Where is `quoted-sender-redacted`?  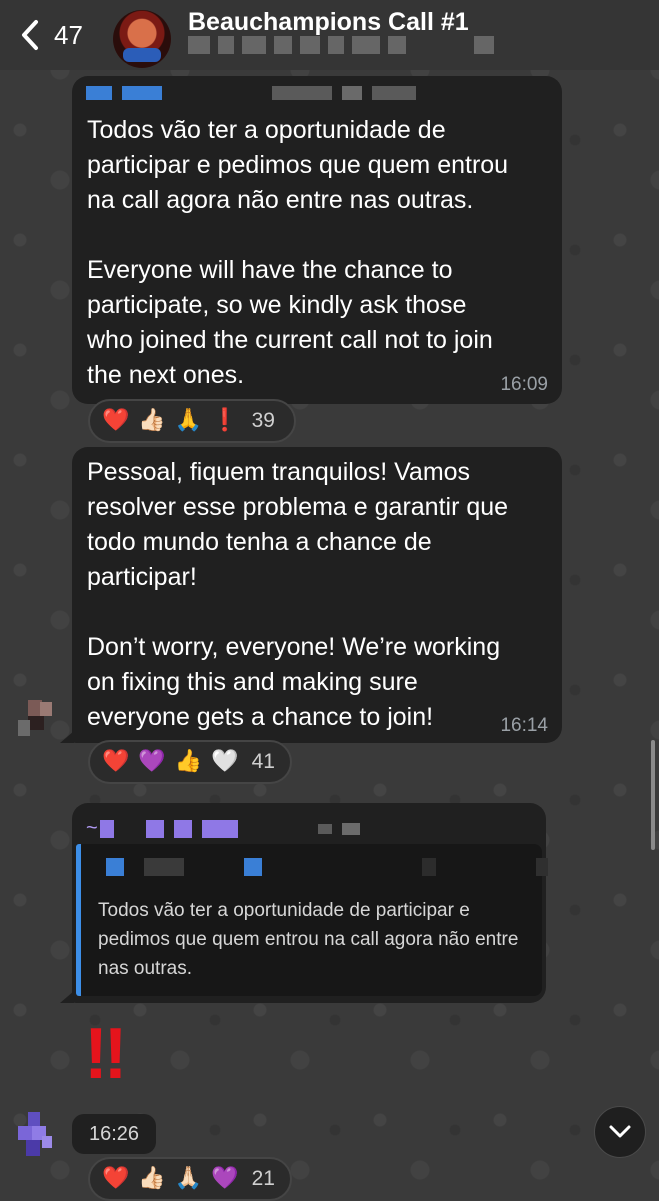
quoted-sender-redacted is located at coordinates (327, 867).